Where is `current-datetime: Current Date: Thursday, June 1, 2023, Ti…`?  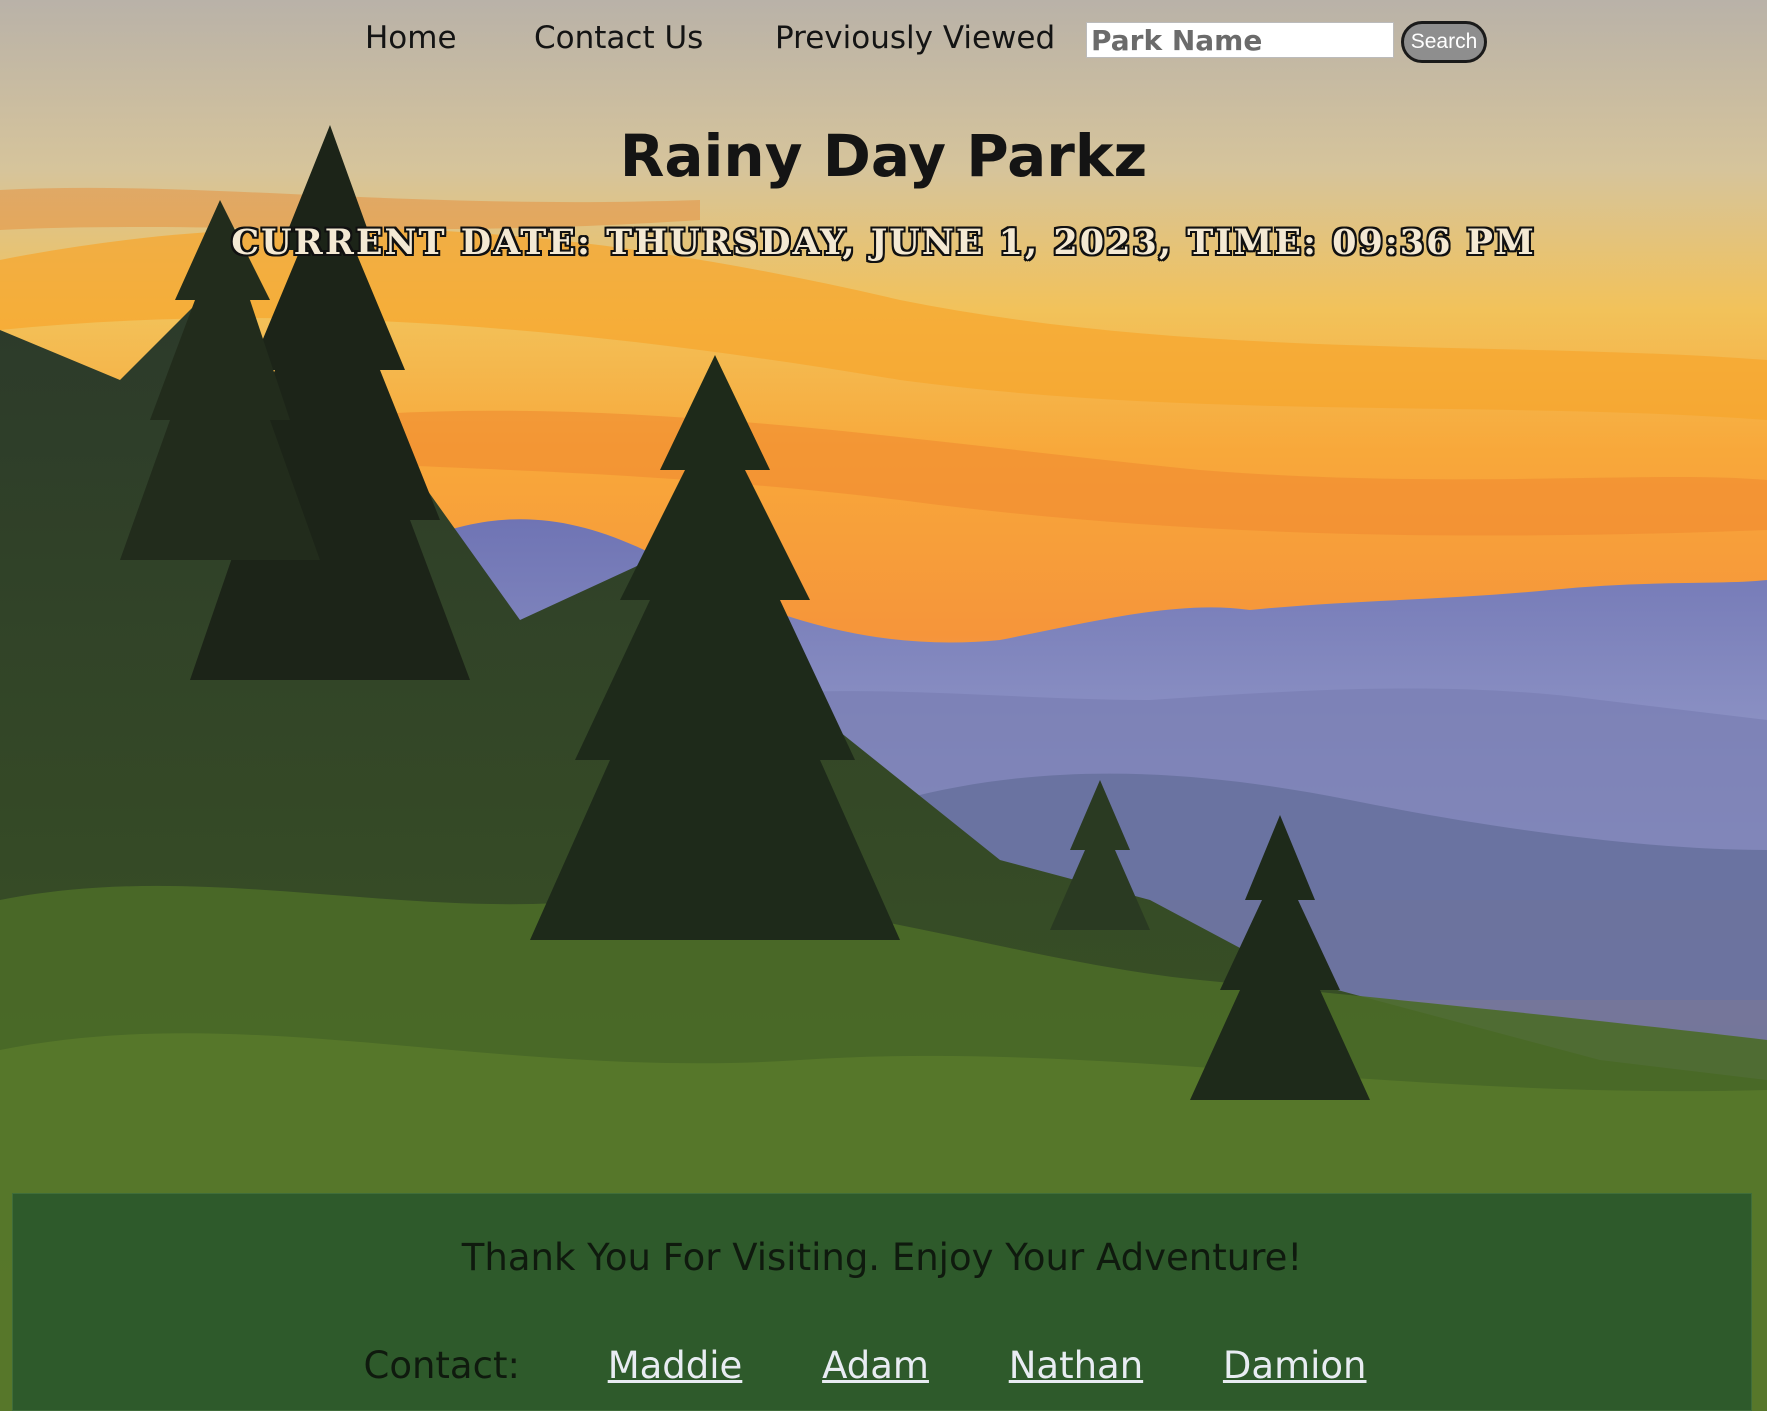
current-datetime: Current Date: Thursday, June 1, 2023, Ti… is located at coordinates (883, 242).